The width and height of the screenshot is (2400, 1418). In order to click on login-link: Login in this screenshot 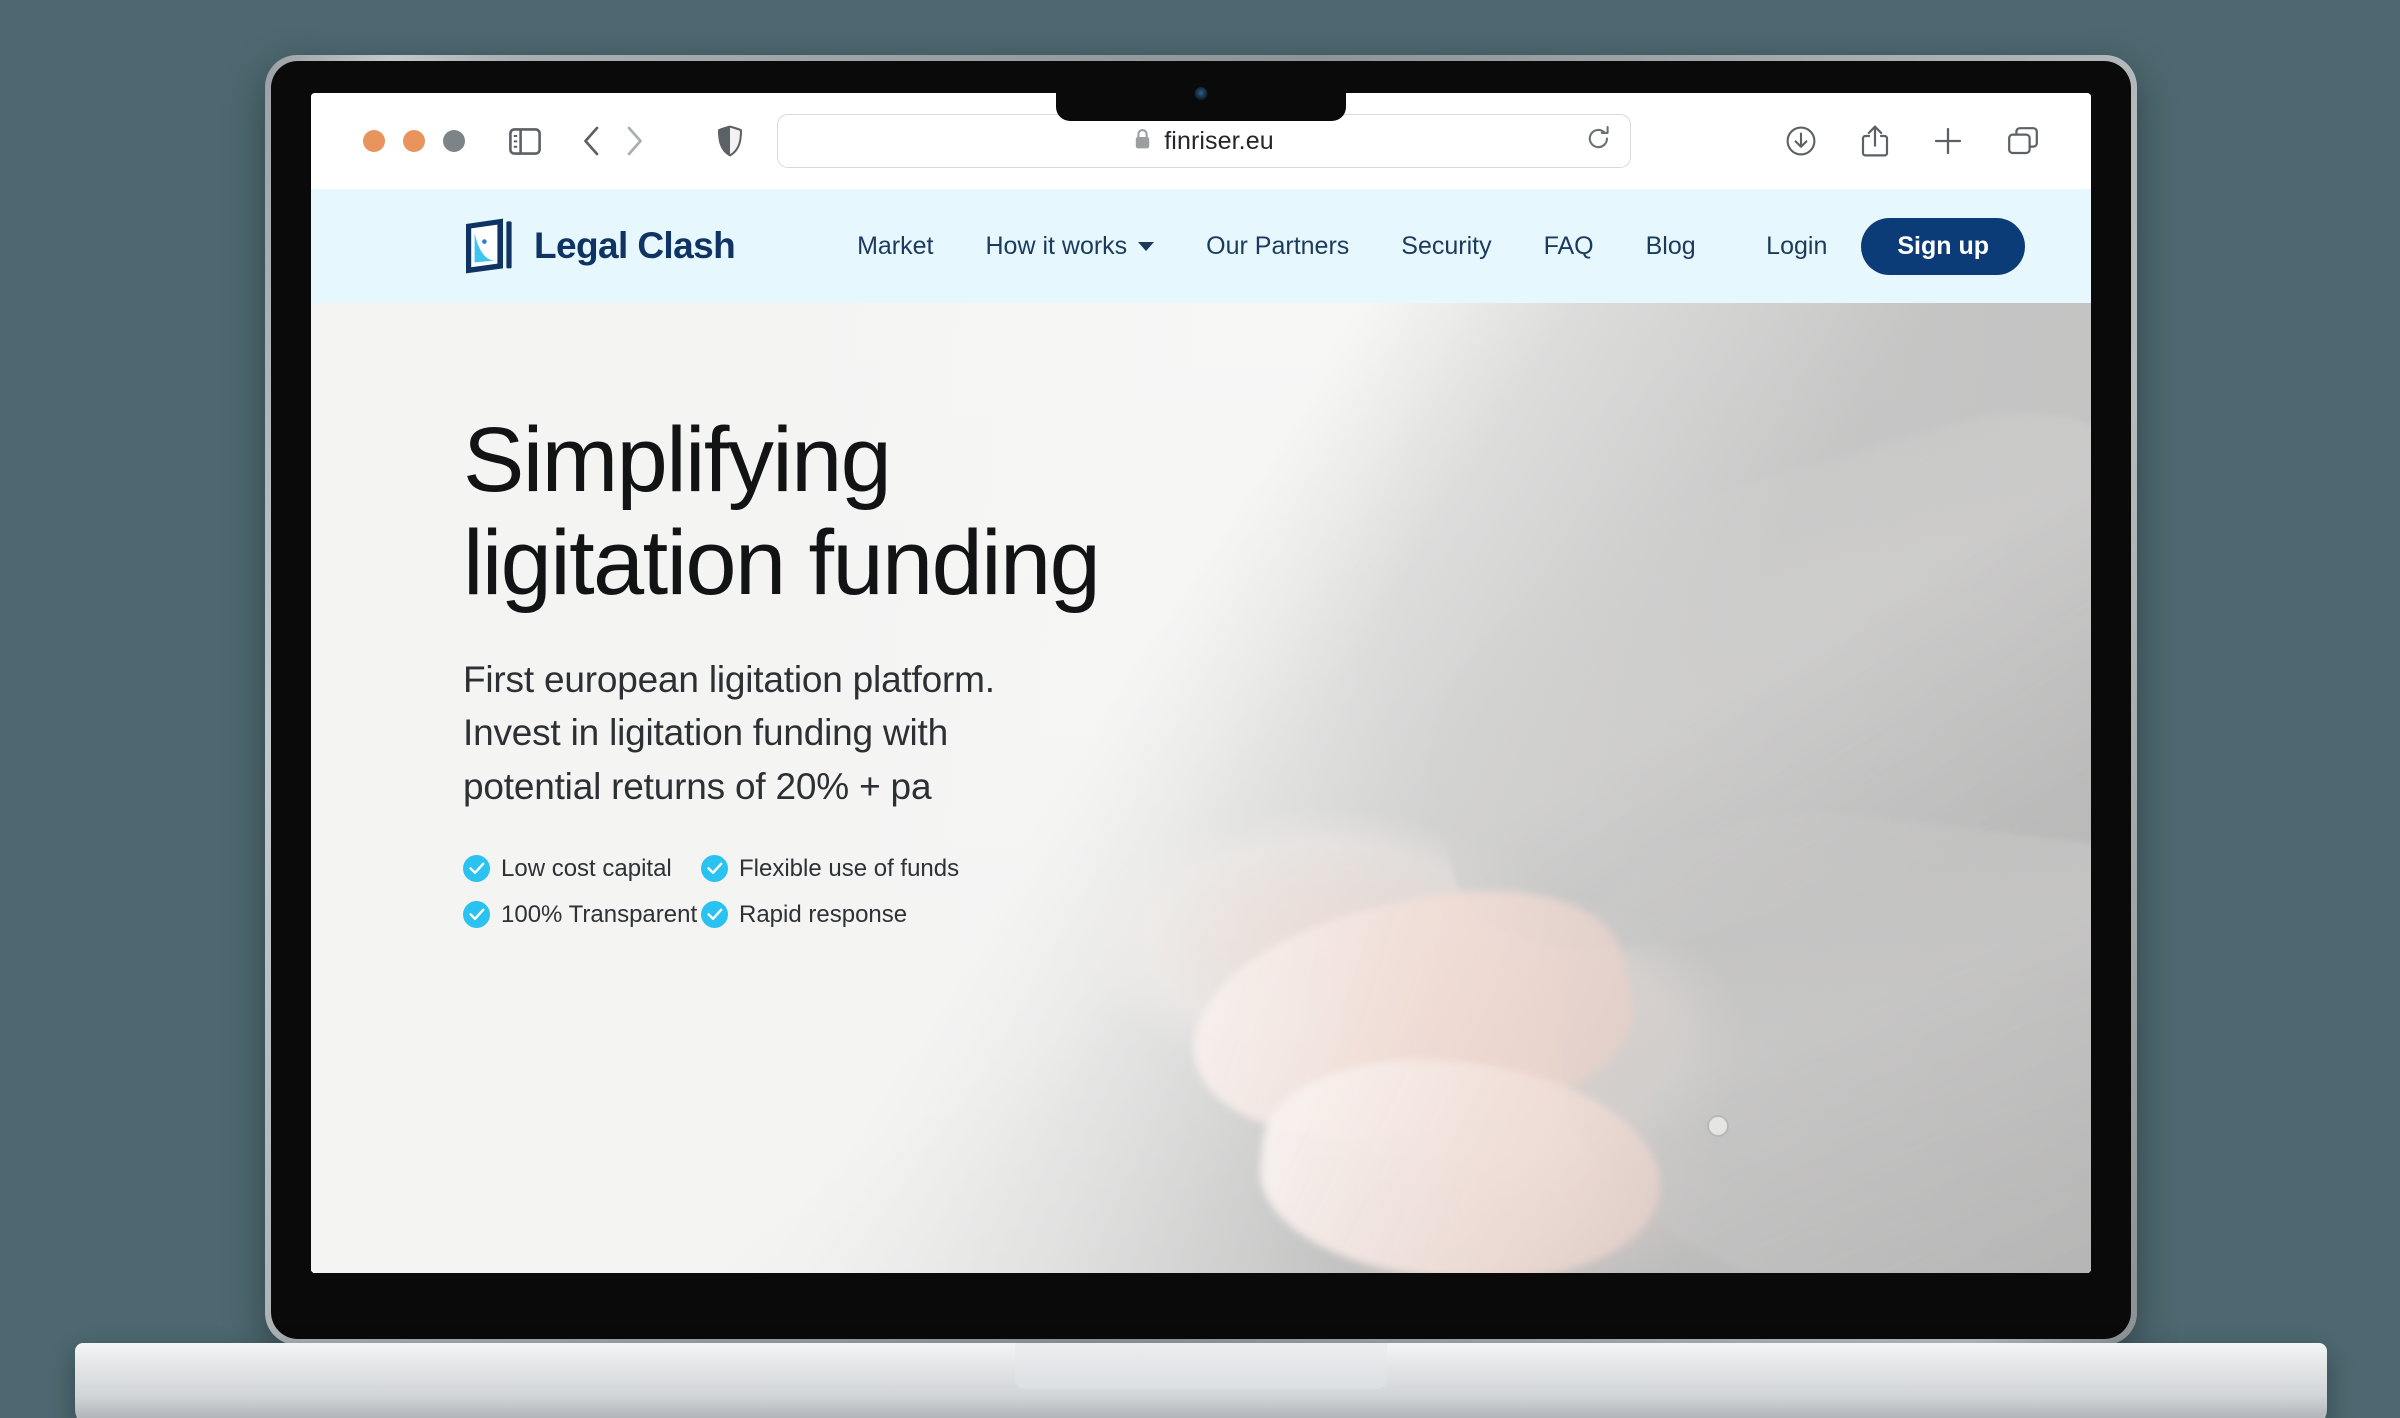, I will do `click(1796, 246)`.